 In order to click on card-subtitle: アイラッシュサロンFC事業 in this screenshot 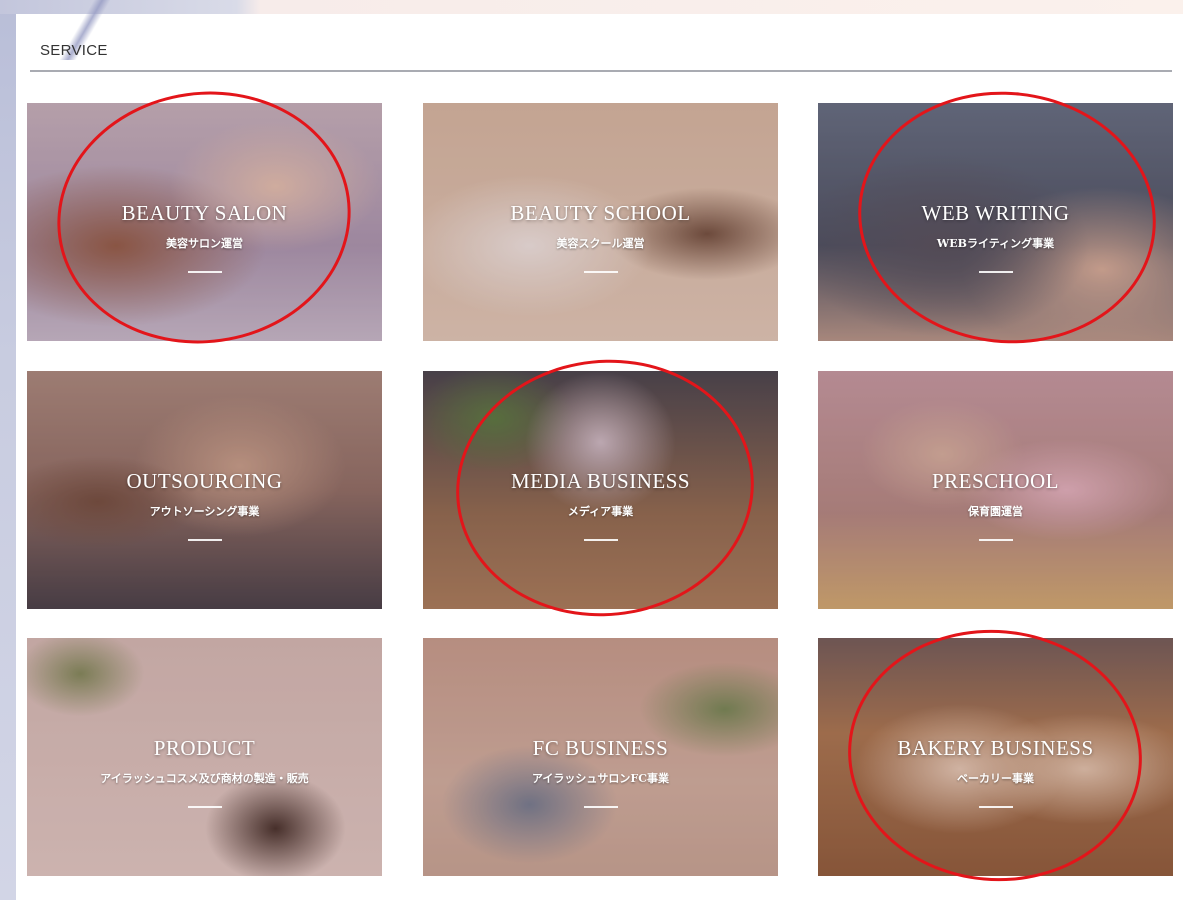, I will do `click(600, 778)`.